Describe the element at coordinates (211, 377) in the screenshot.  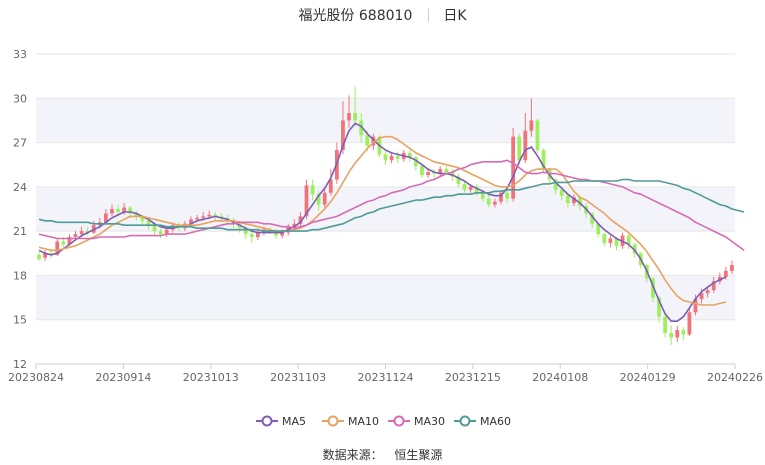
I see `x-tick-label: 20231013` at that location.